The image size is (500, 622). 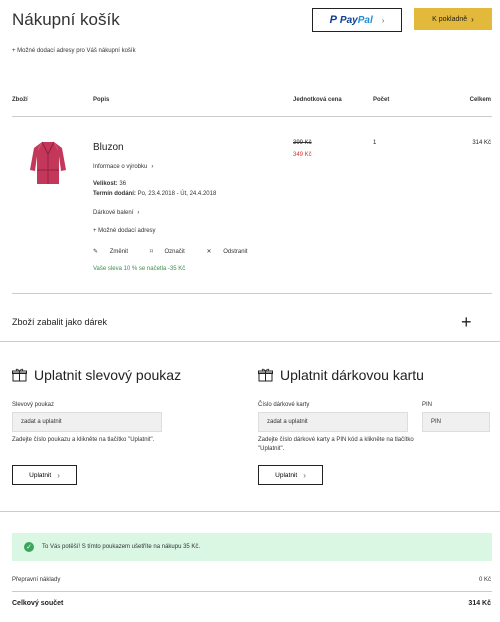 What do you see at coordinates (101, 100) in the screenshot?
I see `col-description: Popis` at bounding box center [101, 100].